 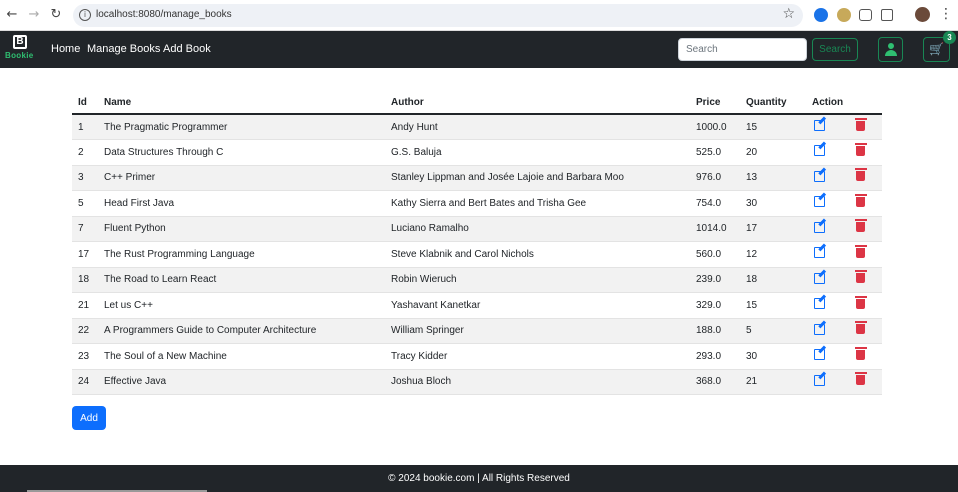 What do you see at coordinates (123, 49) in the screenshot?
I see `nav-manage-books-link: Manage Books` at bounding box center [123, 49].